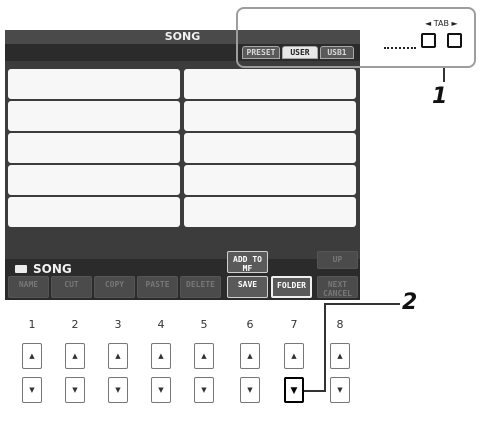 This screenshot has width=484, height=423. What do you see at coordinates (291, 287) in the screenshot?
I see `folder-button: FOLDER` at bounding box center [291, 287].